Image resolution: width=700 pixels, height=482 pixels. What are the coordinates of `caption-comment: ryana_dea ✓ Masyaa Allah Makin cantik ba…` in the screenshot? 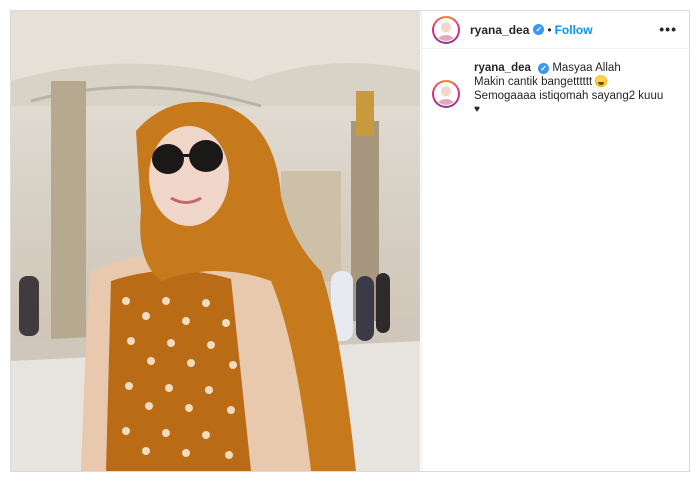 It's located at (555, 83).